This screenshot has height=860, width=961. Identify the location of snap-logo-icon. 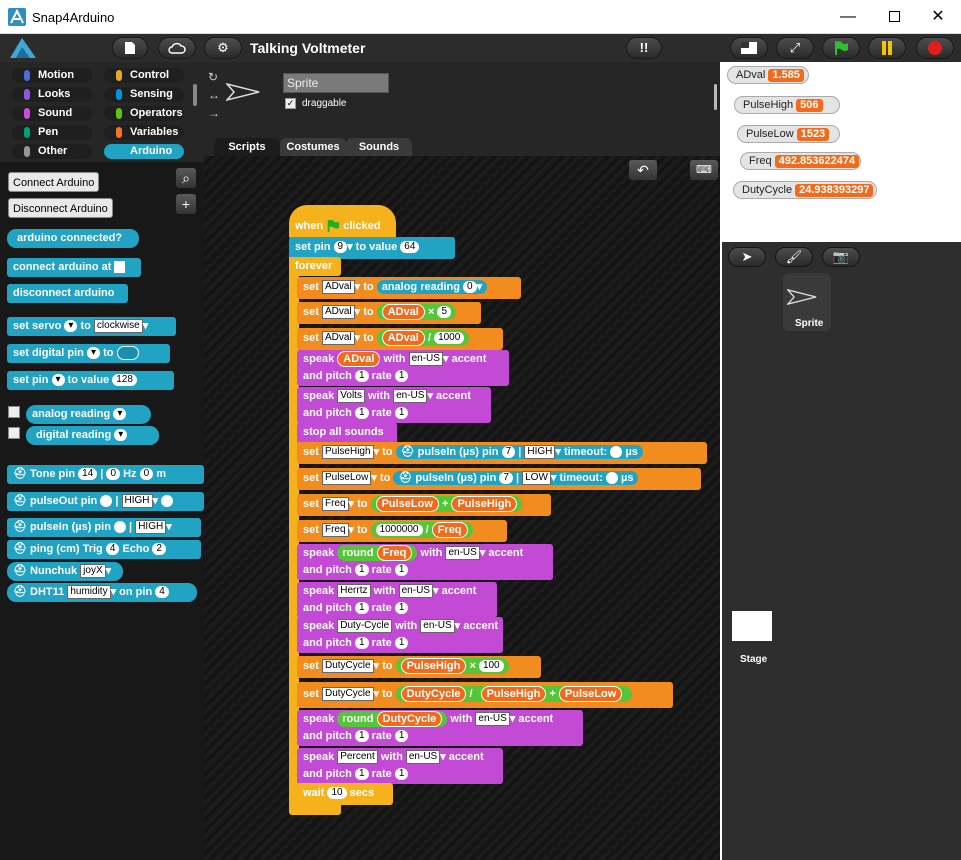
(24, 48).